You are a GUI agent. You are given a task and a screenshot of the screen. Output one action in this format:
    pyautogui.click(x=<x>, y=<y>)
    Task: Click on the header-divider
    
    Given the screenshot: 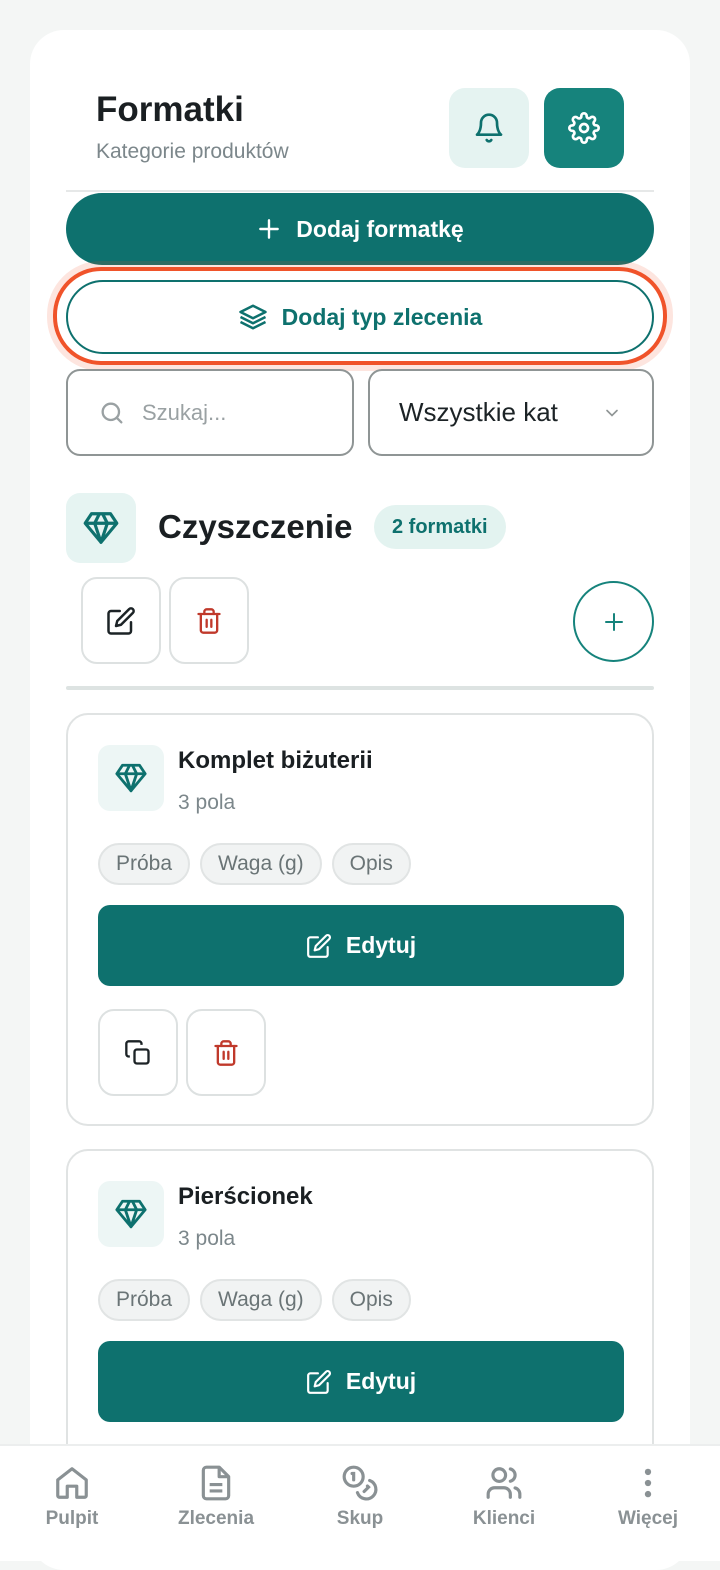 What is the action you would take?
    pyautogui.click(x=360, y=191)
    